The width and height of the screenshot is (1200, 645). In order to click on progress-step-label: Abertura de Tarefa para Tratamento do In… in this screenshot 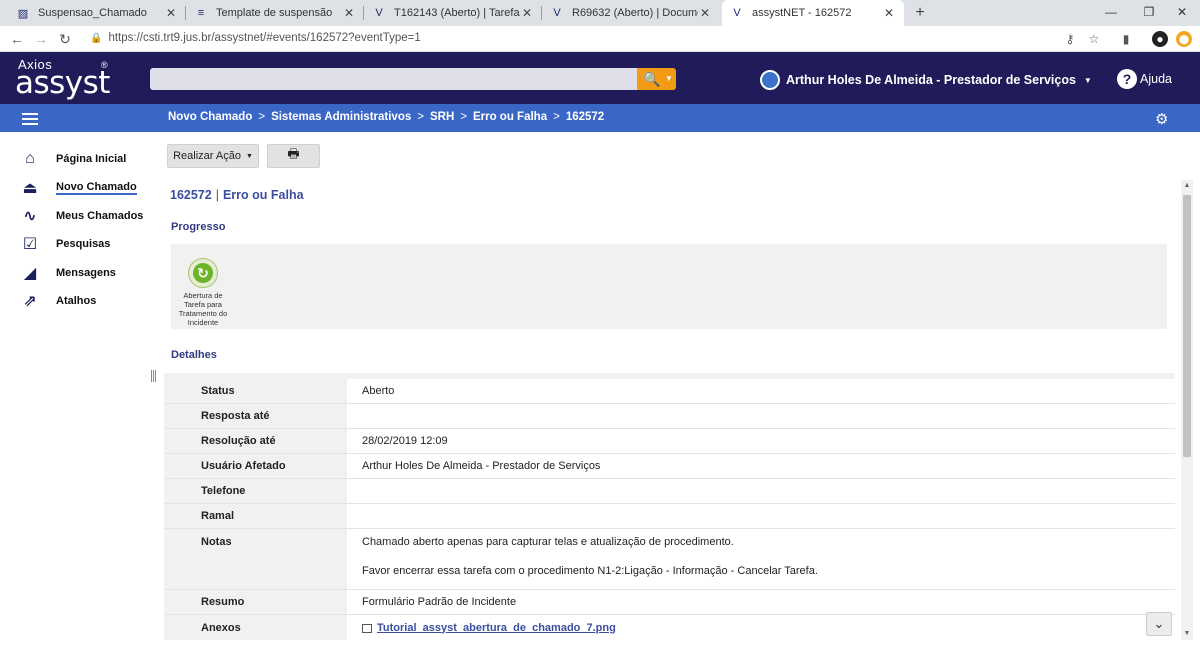, I will do `click(203, 309)`.